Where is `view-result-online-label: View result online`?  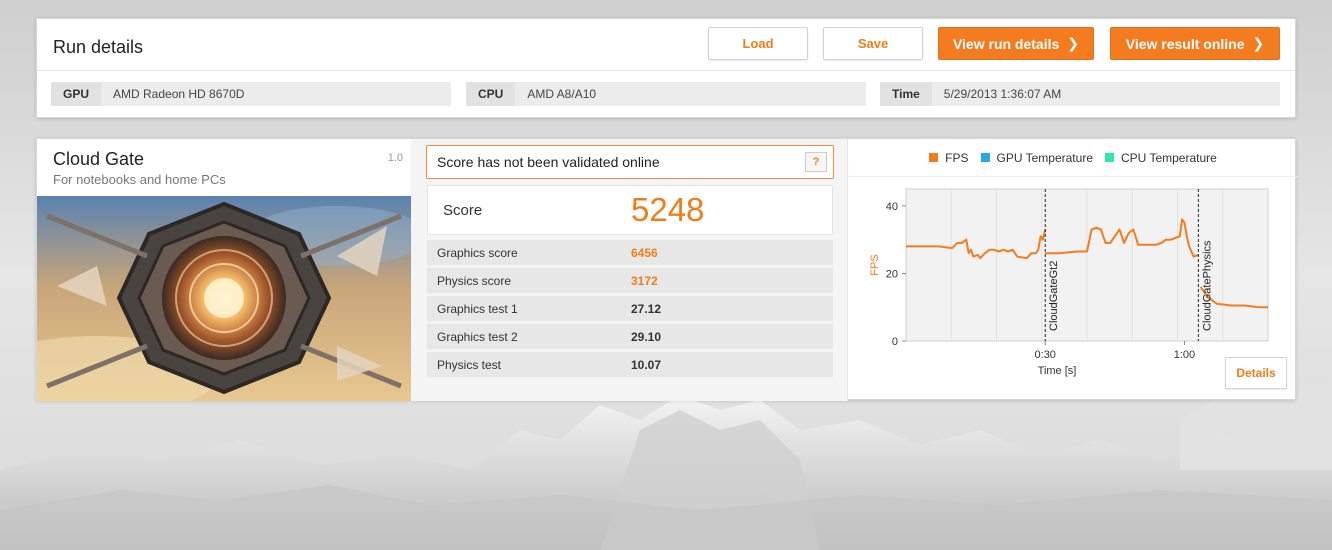 view-result-online-label: View result online is located at coordinates (1185, 43).